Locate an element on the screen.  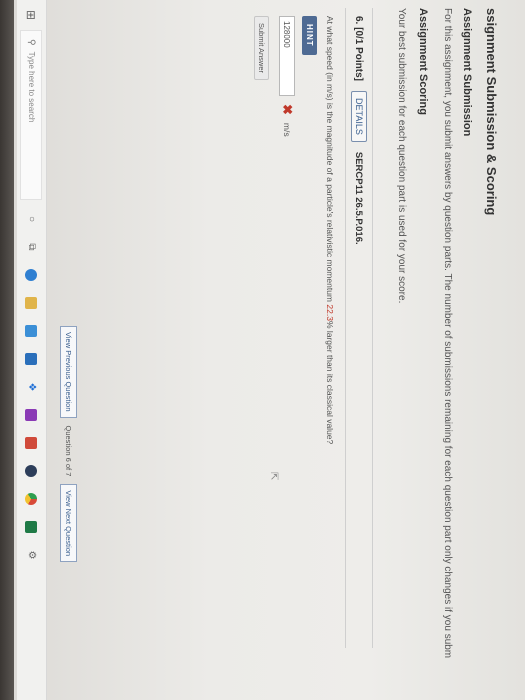
page-title: ssignment Submission & Scoring is located at coordinates (491, 112).